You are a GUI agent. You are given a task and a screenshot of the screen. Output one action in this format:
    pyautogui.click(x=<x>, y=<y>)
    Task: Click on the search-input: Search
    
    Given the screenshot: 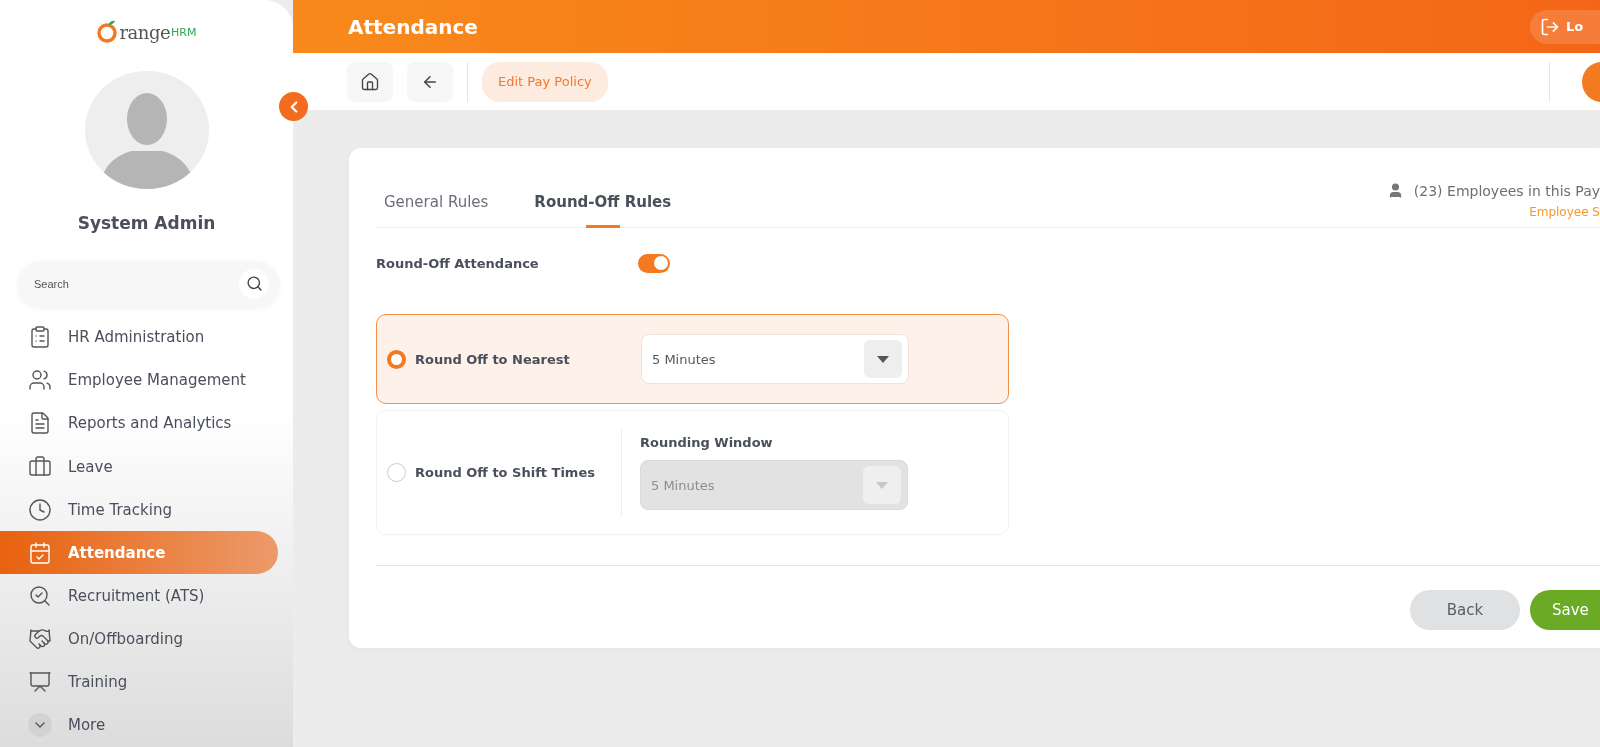 What is the action you would take?
    pyautogui.click(x=135, y=283)
    